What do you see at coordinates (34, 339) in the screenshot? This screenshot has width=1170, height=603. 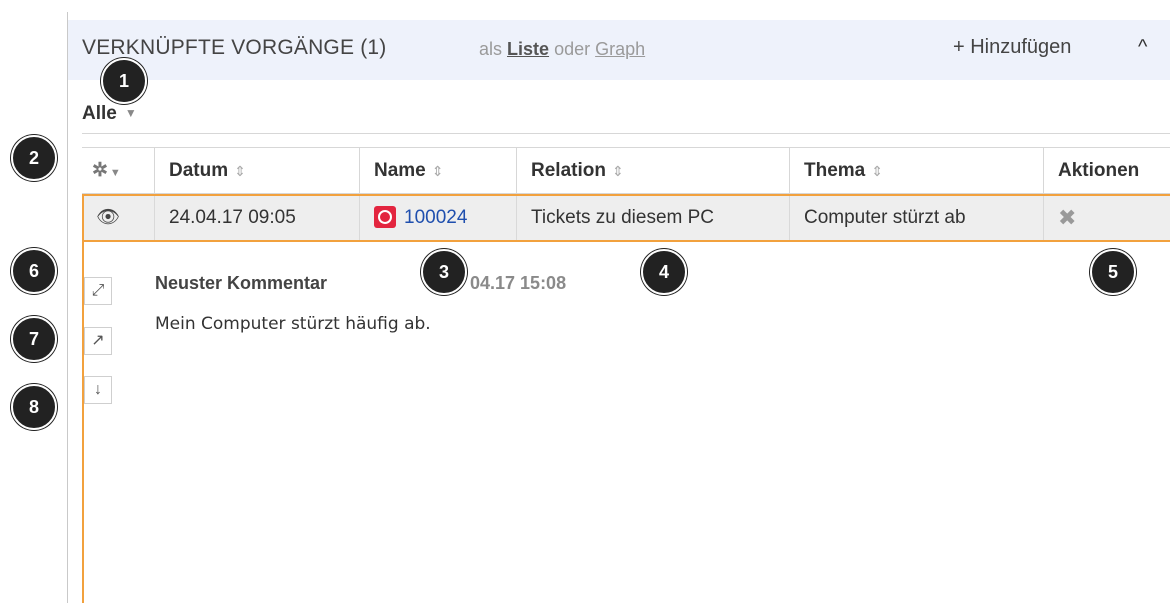 I see `callout-7: 7` at bounding box center [34, 339].